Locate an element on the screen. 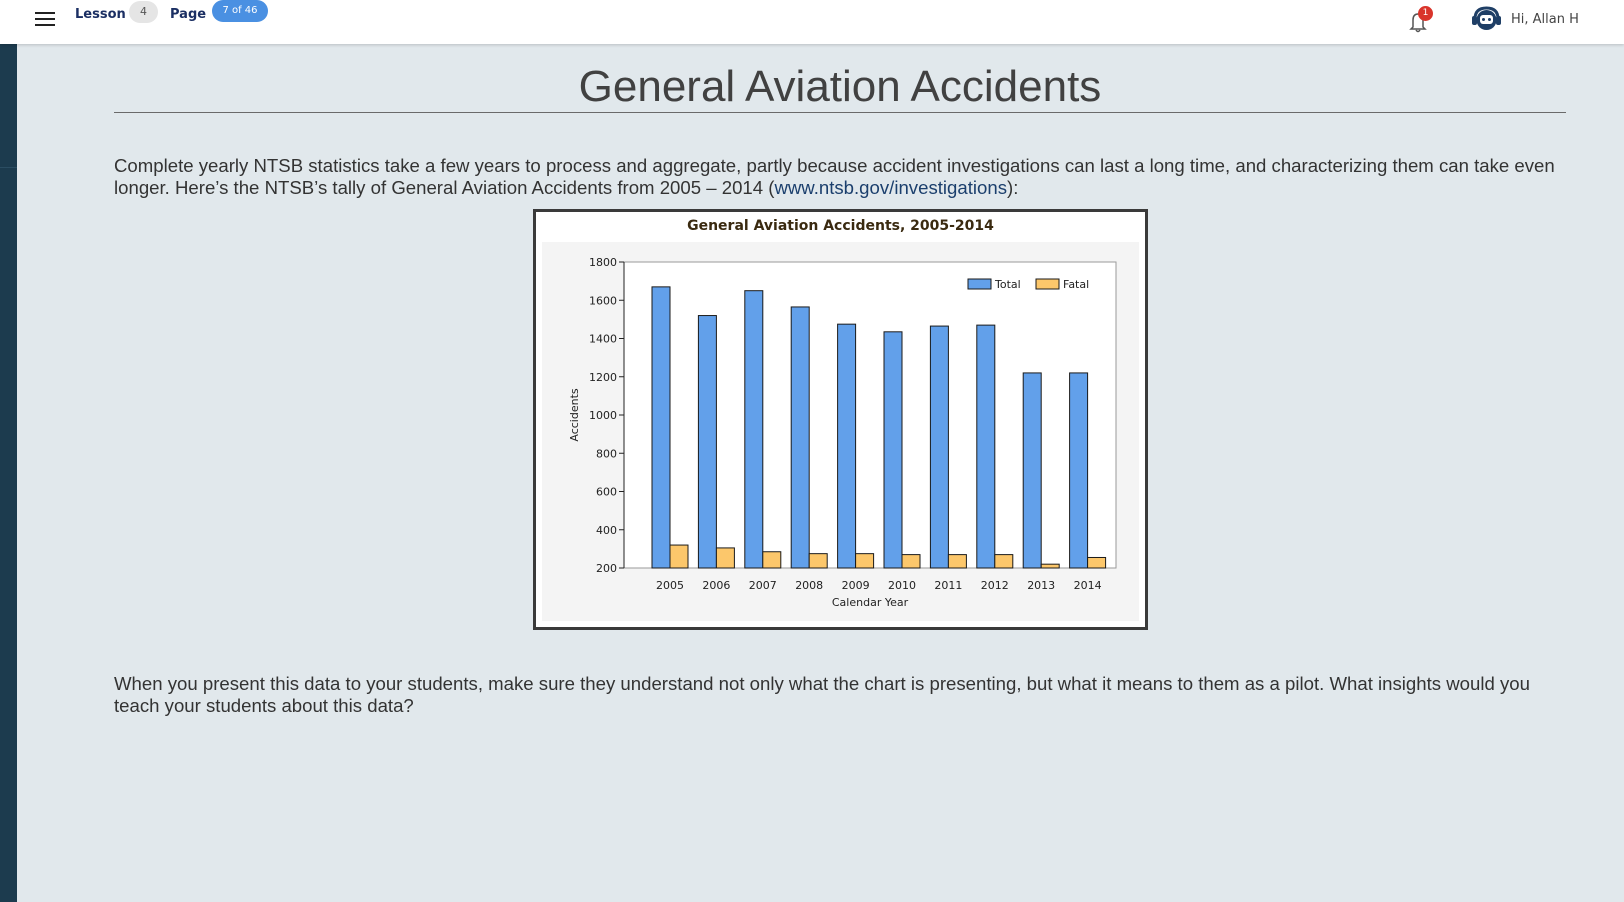 The image size is (1624, 902). title-divider is located at coordinates (840, 112).